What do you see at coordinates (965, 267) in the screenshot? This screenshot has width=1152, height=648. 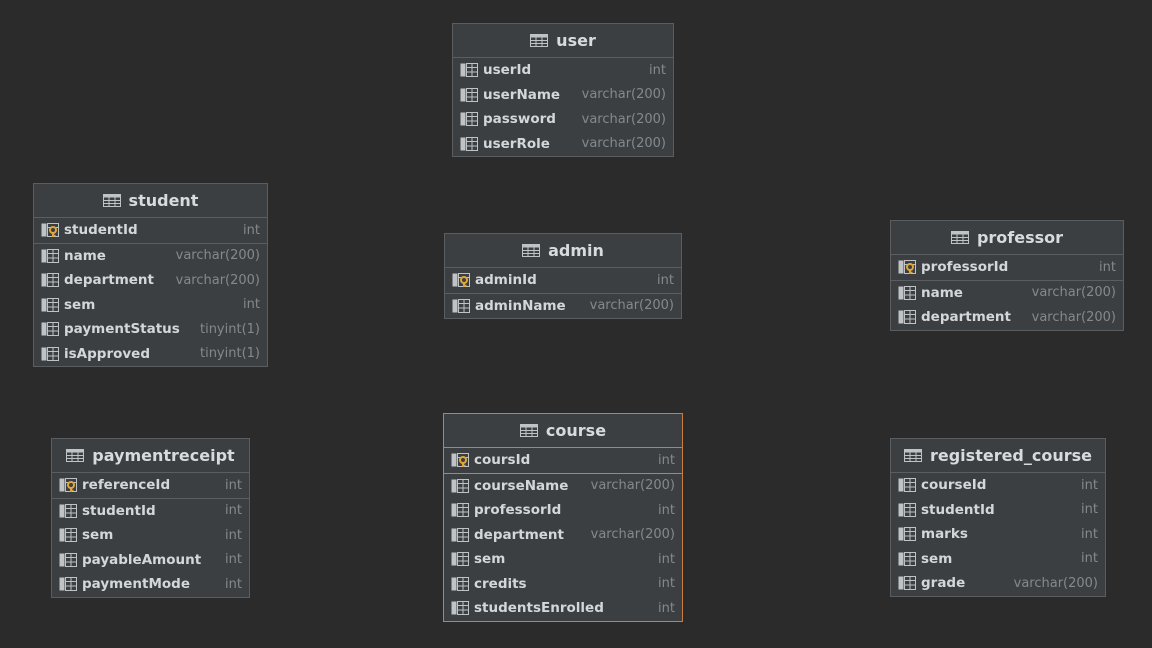 I see `column-name: professorId` at bounding box center [965, 267].